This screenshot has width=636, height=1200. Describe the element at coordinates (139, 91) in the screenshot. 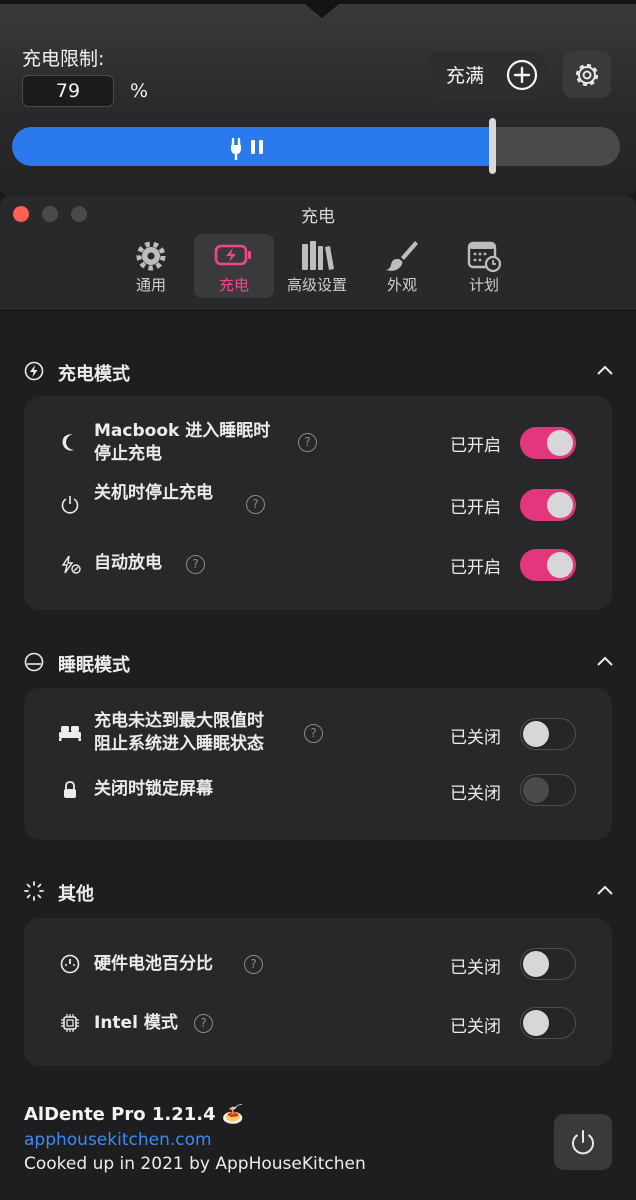

I see `charge-limit-unit: %` at that location.